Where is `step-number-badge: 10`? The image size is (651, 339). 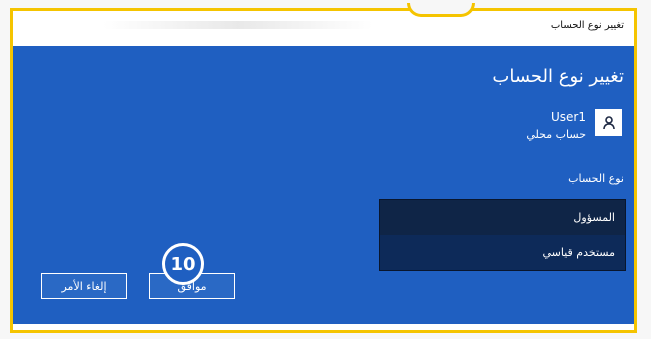
step-number-badge: 10 is located at coordinates (183, 264).